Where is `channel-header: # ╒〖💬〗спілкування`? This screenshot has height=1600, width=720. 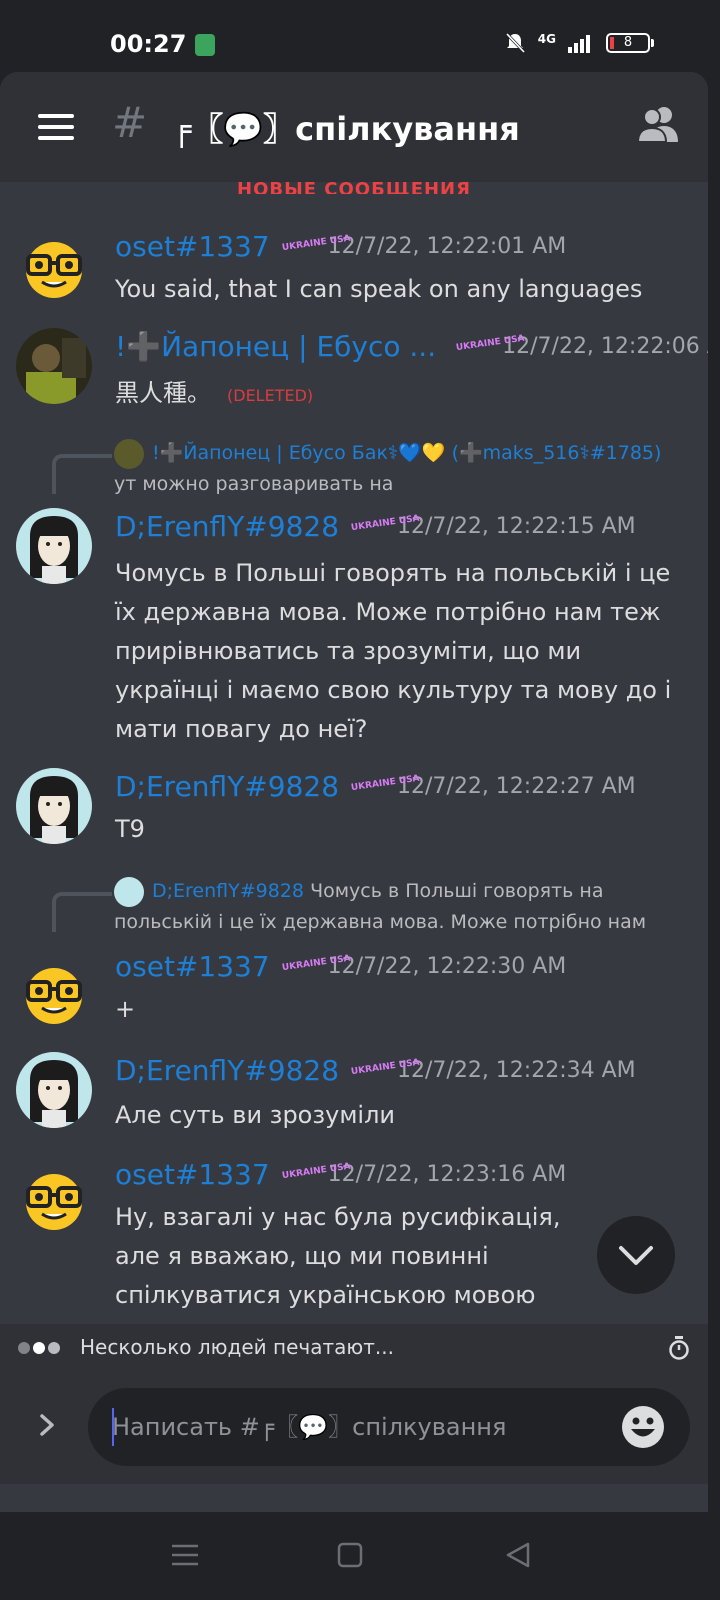
channel-header: # ╒〖💬〗спілкування is located at coordinates (354, 127).